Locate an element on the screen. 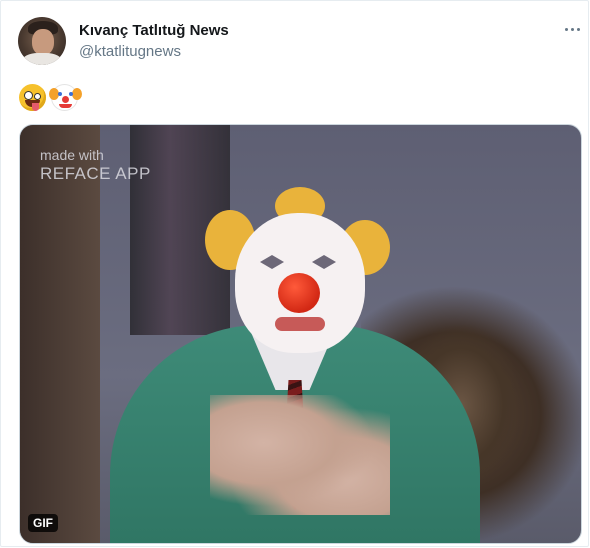  author-display-name: Kıvanç Tatlıtuğ News is located at coordinates (154, 30).